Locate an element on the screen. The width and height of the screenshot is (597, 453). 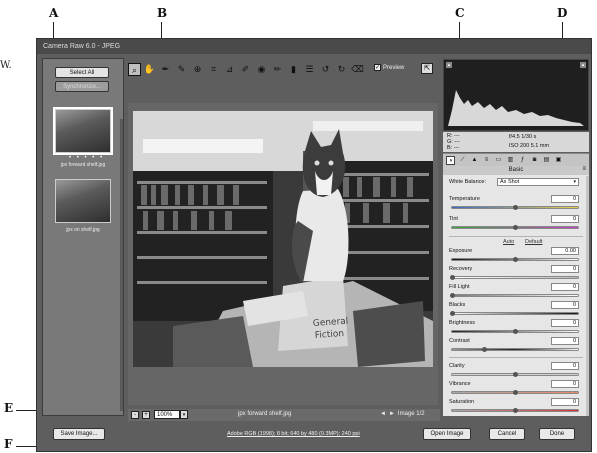
tab-tone-curve-icon: ⟋ is located at coordinates (462, 160).